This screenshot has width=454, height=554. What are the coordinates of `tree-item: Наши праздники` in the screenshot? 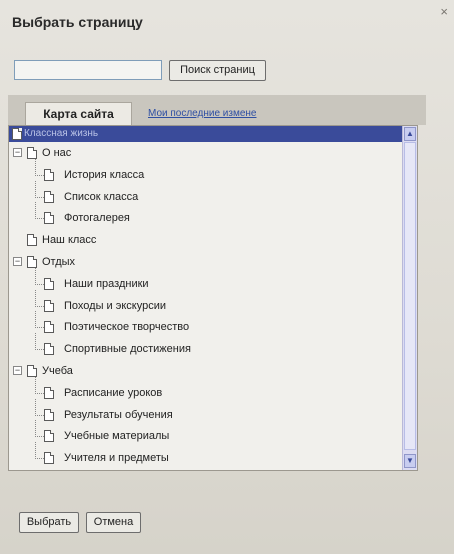 It's located at (204, 280).